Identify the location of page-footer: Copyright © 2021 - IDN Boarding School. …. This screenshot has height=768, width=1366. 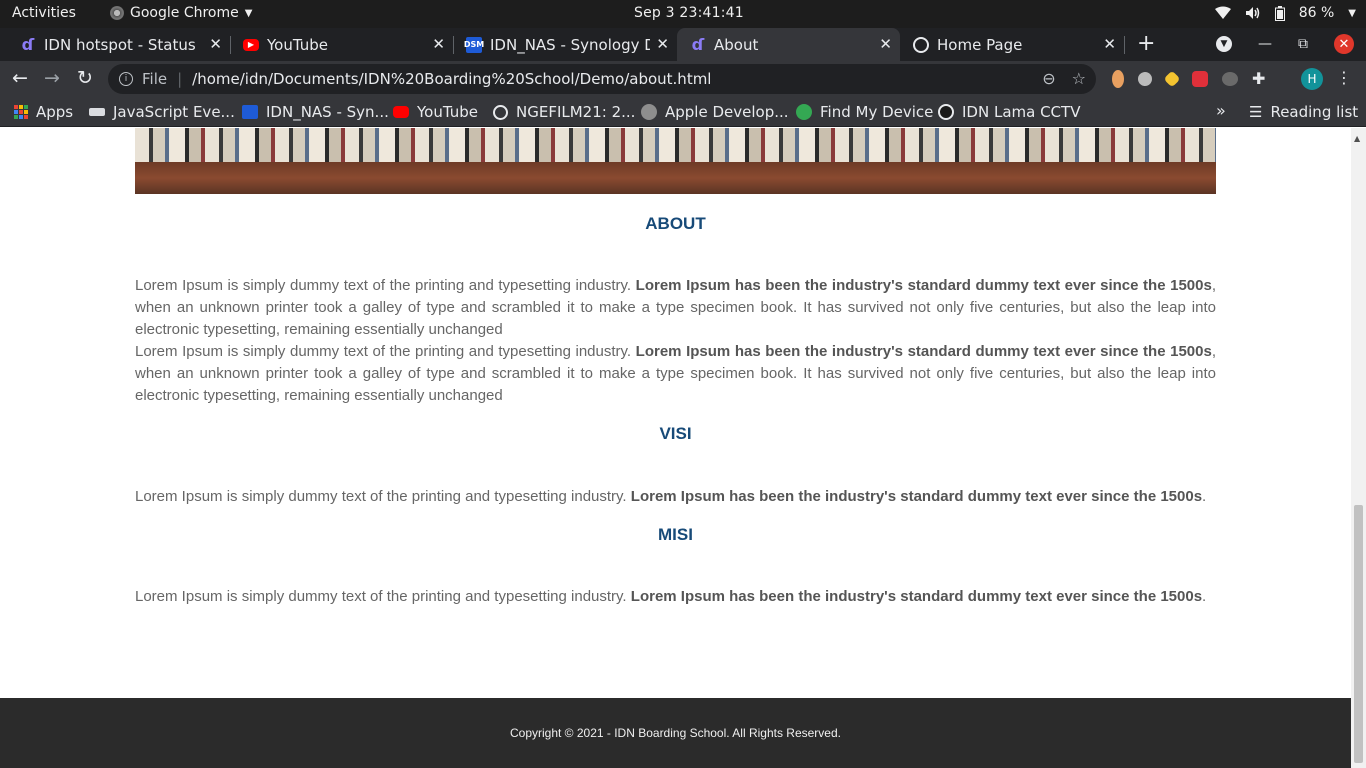
(675, 733).